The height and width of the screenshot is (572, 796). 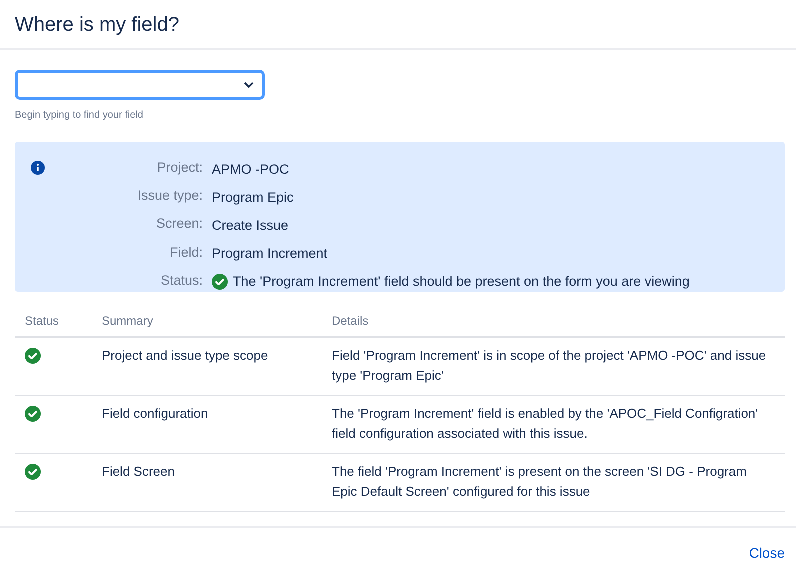 What do you see at coordinates (545, 423) in the screenshot?
I see `table-cell: The 'Program Increment' field is enabled by the 'APOC_Field Configration' field configuration associated with this issue.` at bounding box center [545, 423].